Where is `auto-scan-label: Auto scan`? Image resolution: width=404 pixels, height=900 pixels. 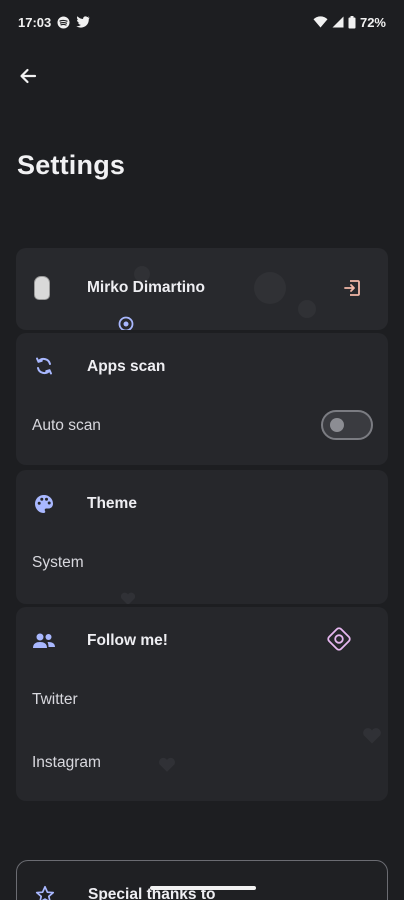 auto-scan-label: Auto scan is located at coordinates (66, 425).